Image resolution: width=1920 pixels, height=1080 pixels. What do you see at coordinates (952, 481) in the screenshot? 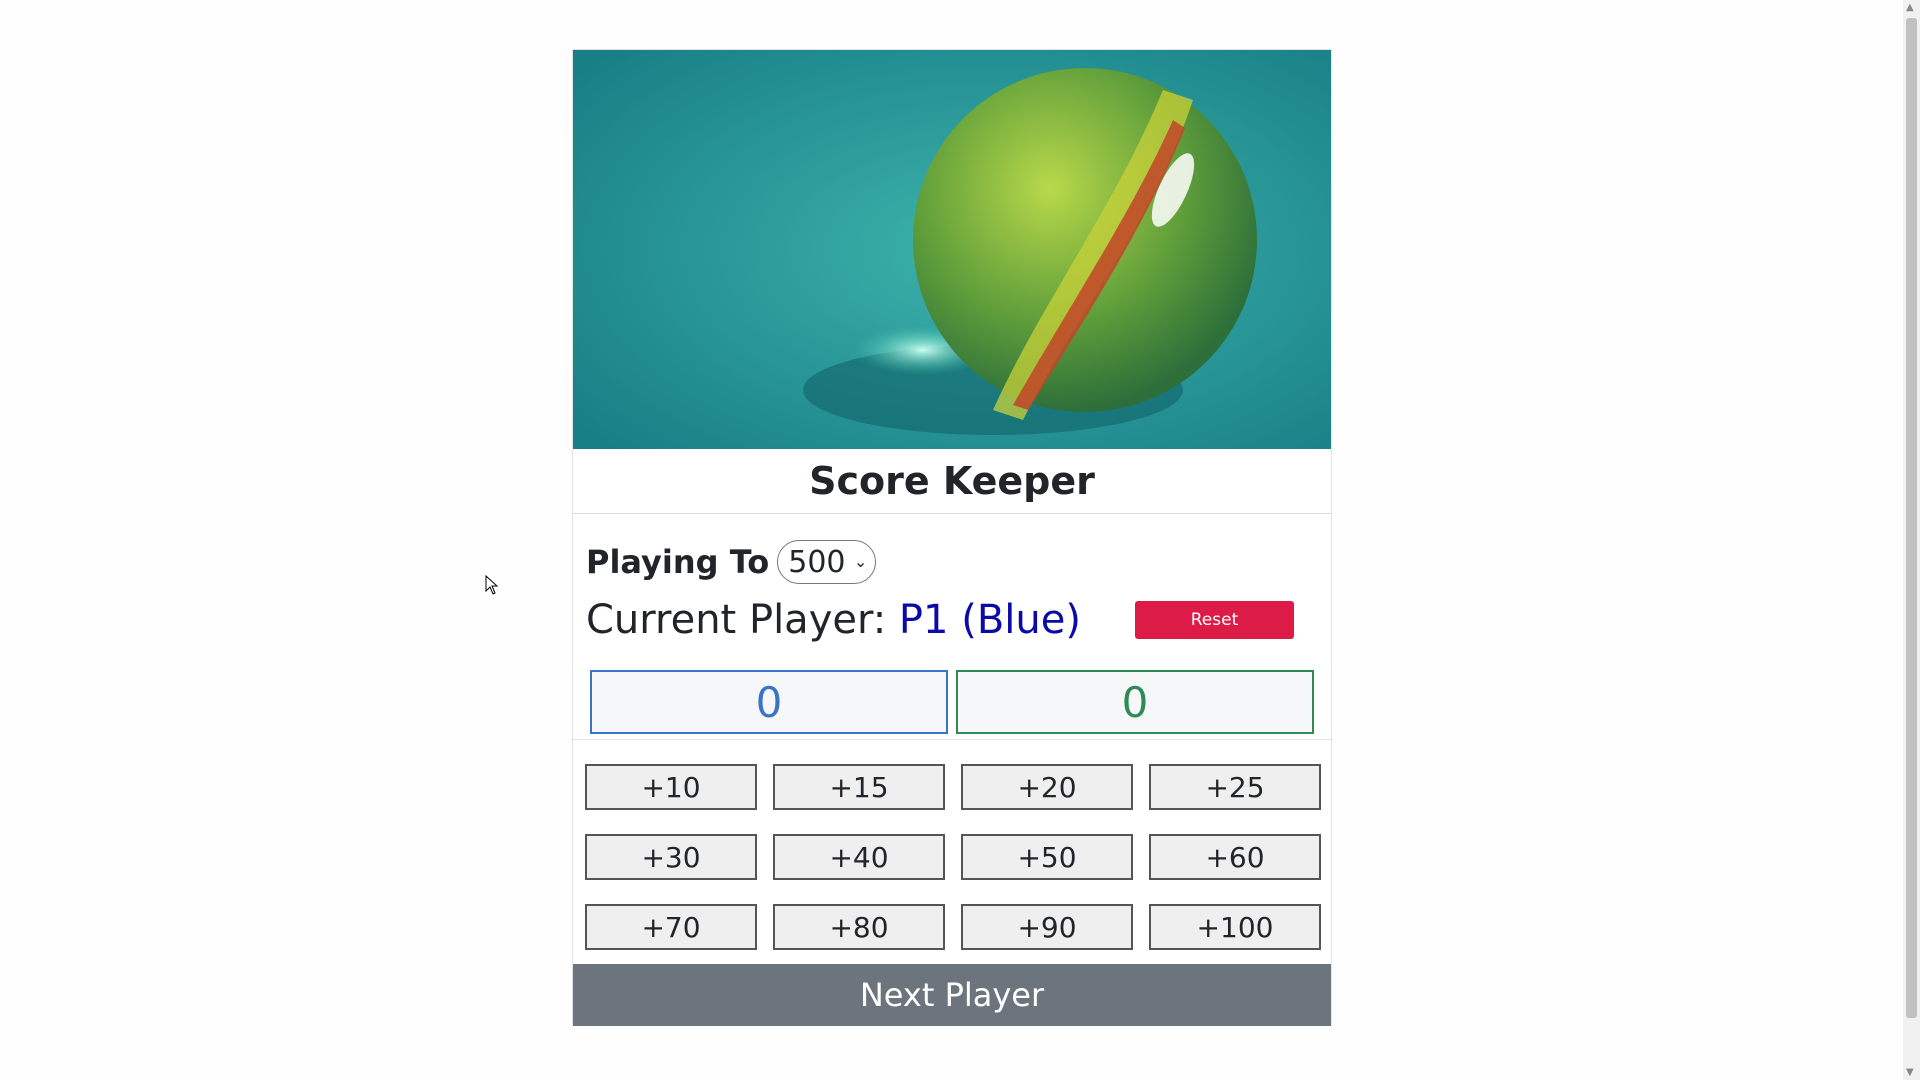
I see `page-title: Score Keeper` at bounding box center [952, 481].